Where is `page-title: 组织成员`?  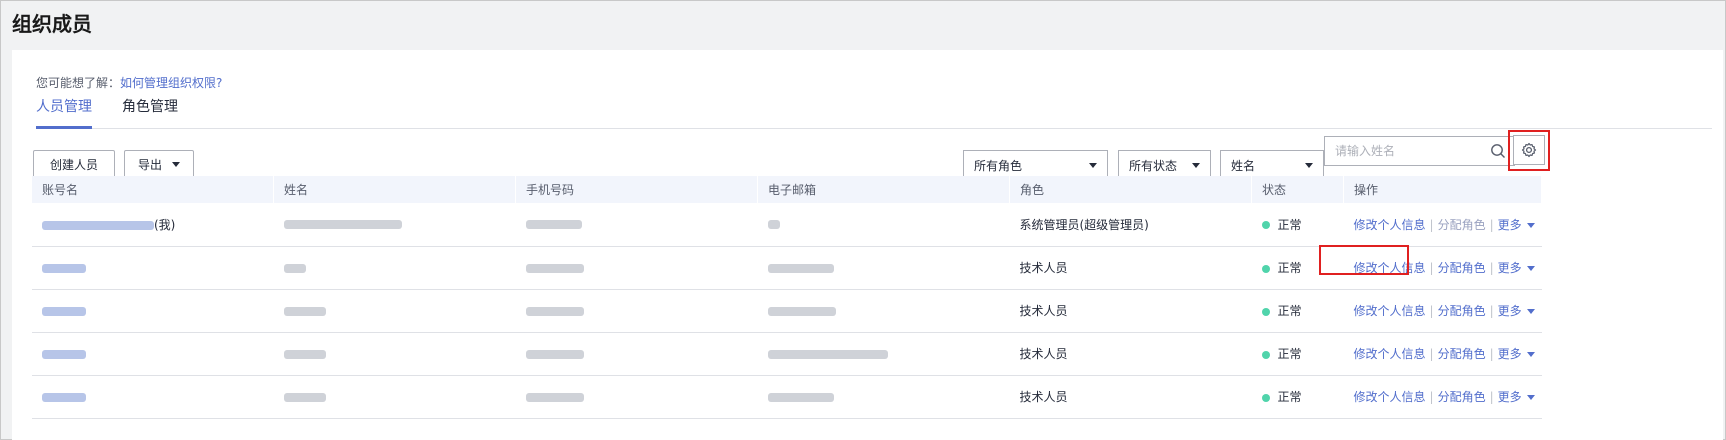 page-title: 组织成员 is located at coordinates (52, 24).